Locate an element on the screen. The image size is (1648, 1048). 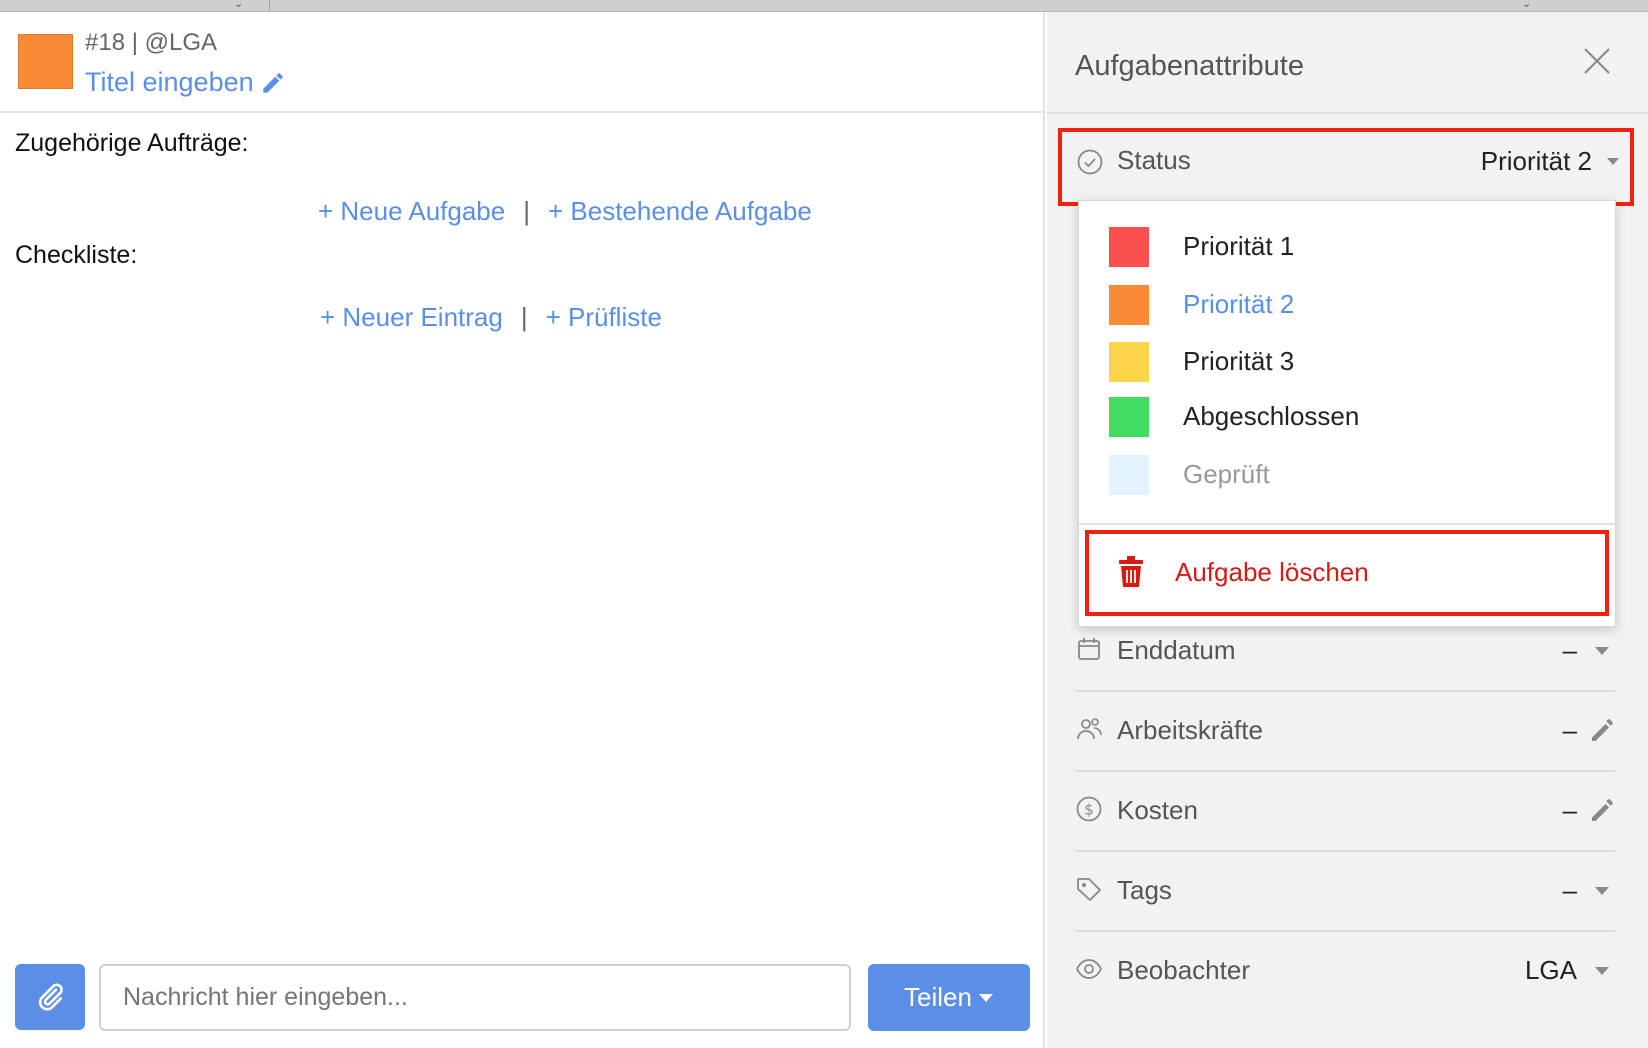
attribute-row-tags: Tags – is located at coordinates (1345, 890).